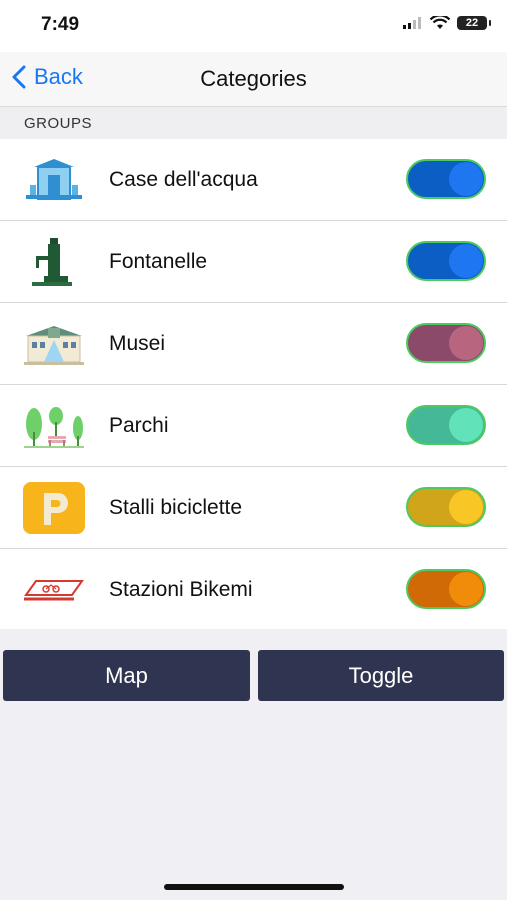 The height and width of the screenshot is (900, 507). What do you see at coordinates (54, 508) in the screenshot?
I see `parking-icon` at bounding box center [54, 508].